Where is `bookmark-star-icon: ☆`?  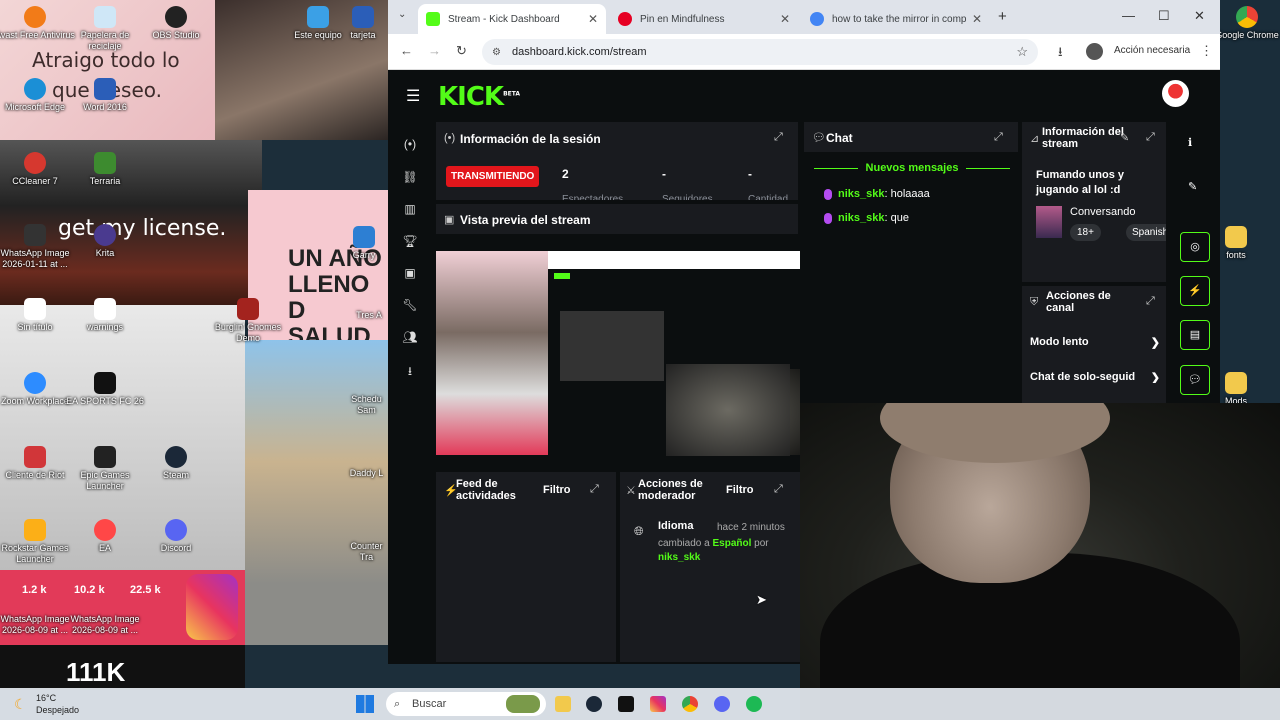
bookmark-star-icon: ☆ is located at coordinates (1022, 52).